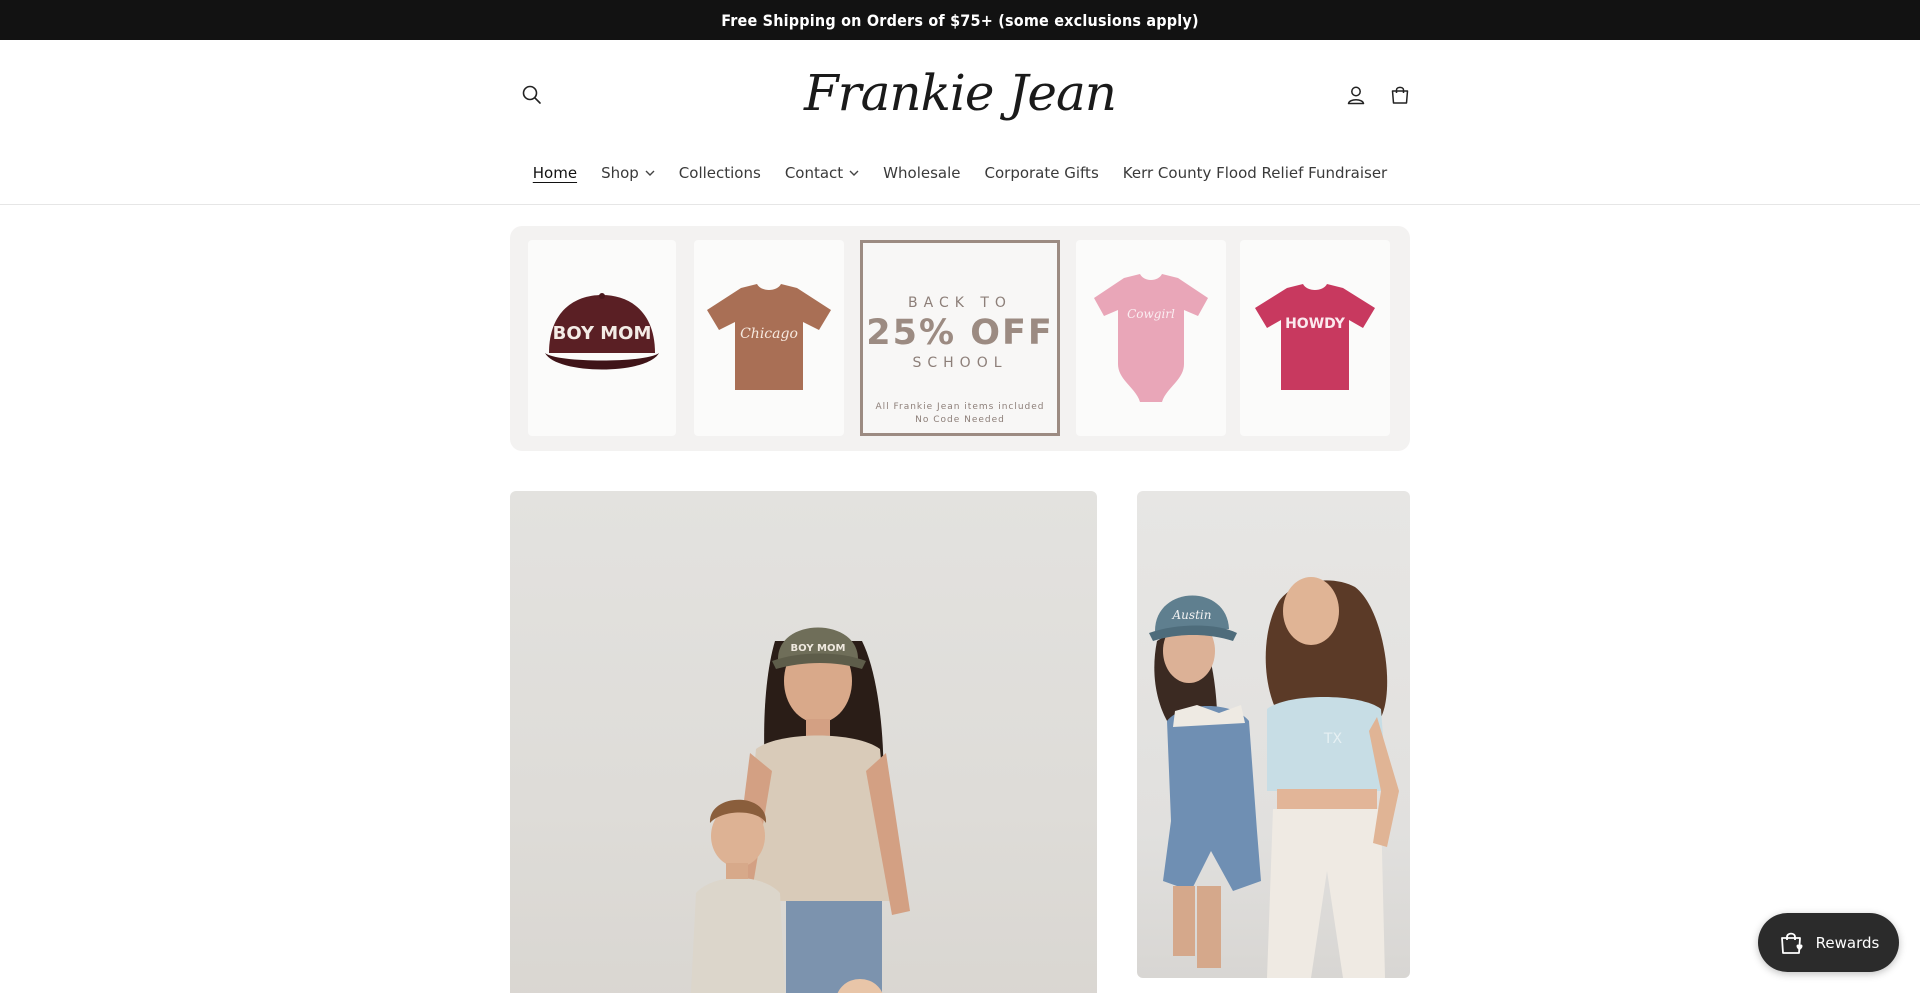 This screenshot has width=1920, height=993. I want to click on nav-item-label: Corporate Gifts, so click(1041, 173).